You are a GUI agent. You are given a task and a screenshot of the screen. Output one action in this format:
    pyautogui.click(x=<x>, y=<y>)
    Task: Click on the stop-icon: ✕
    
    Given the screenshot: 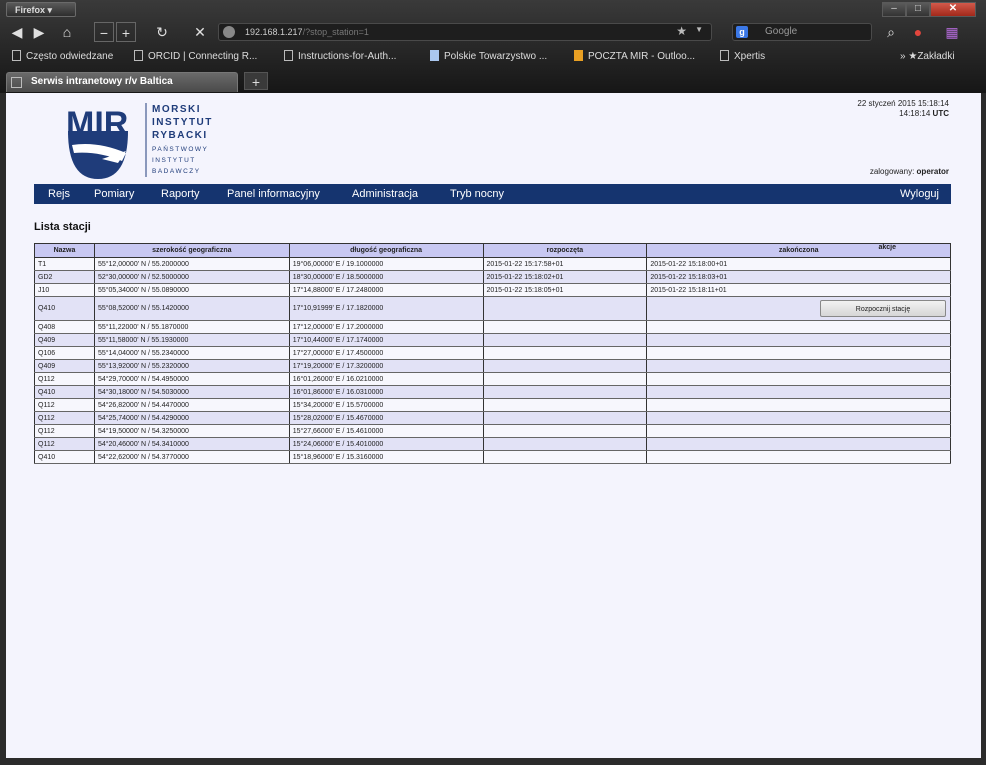 What is the action you would take?
    pyautogui.click(x=200, y=32)
    